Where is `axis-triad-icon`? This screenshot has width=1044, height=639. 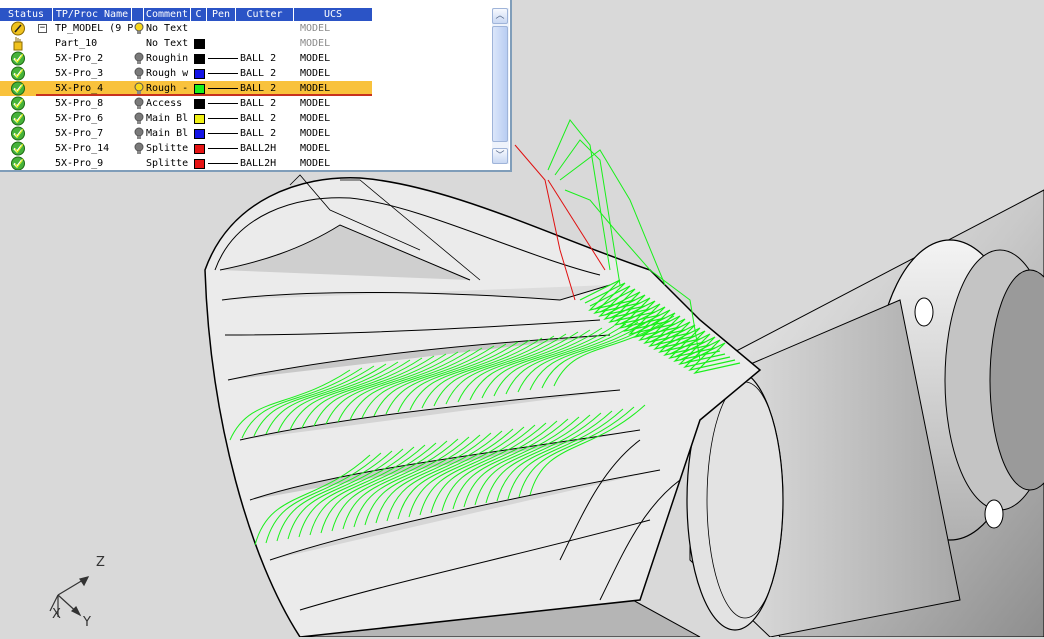
axis-triad-icon is located at coordinates (69, 596).